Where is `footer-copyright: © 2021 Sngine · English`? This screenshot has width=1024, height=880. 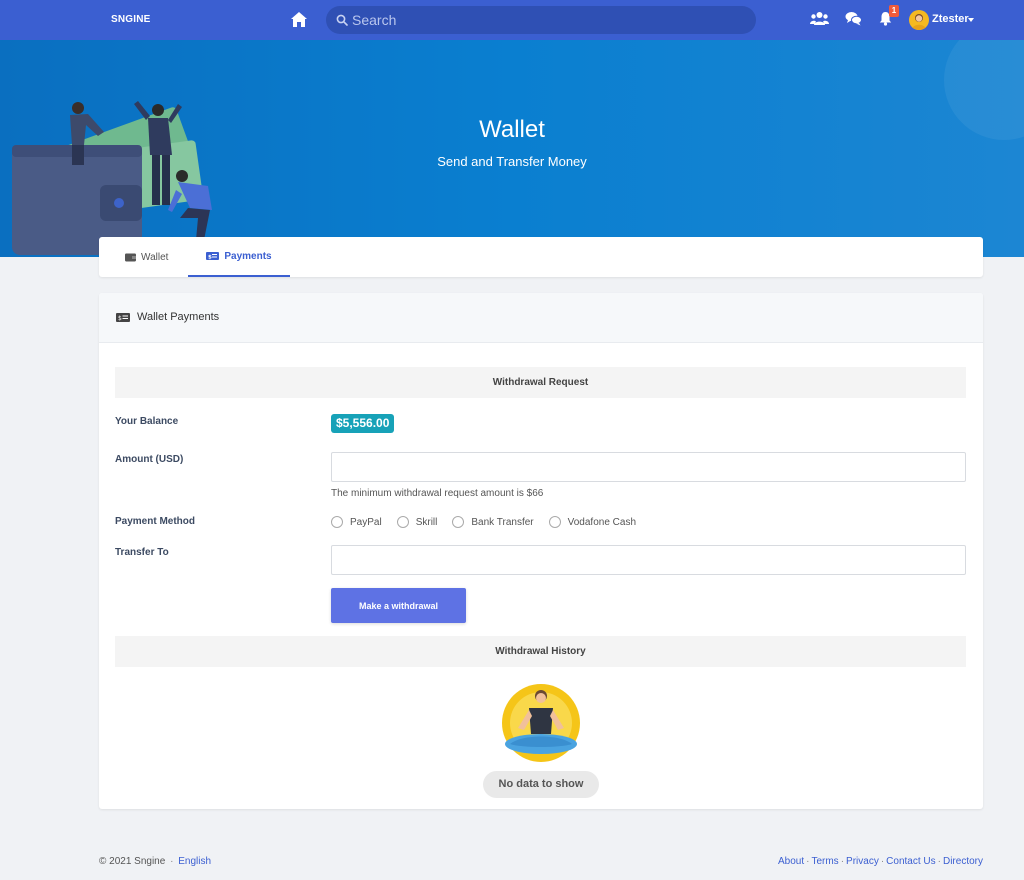 footer-copyright: © 2021 Sngine · English is located at coordinates (155, 861).